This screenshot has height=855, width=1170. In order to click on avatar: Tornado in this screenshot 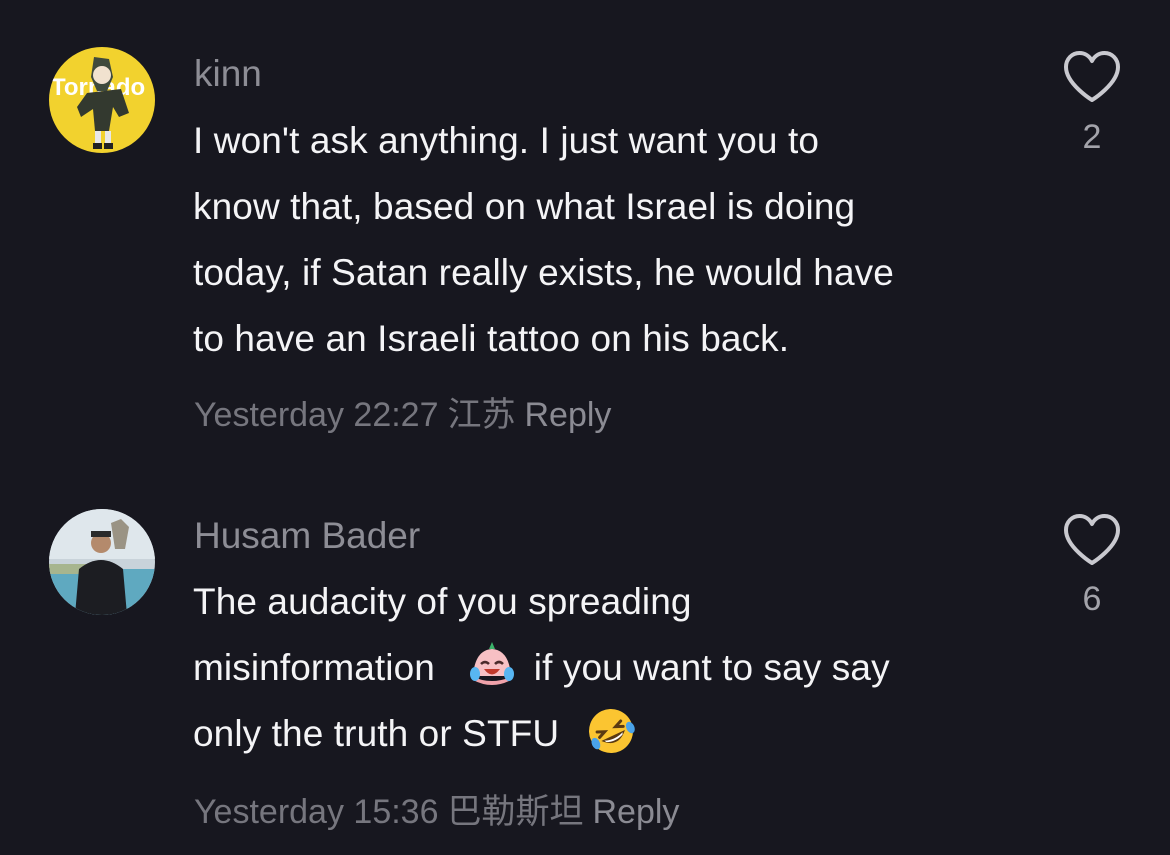, I will do `click(102, 100)`.